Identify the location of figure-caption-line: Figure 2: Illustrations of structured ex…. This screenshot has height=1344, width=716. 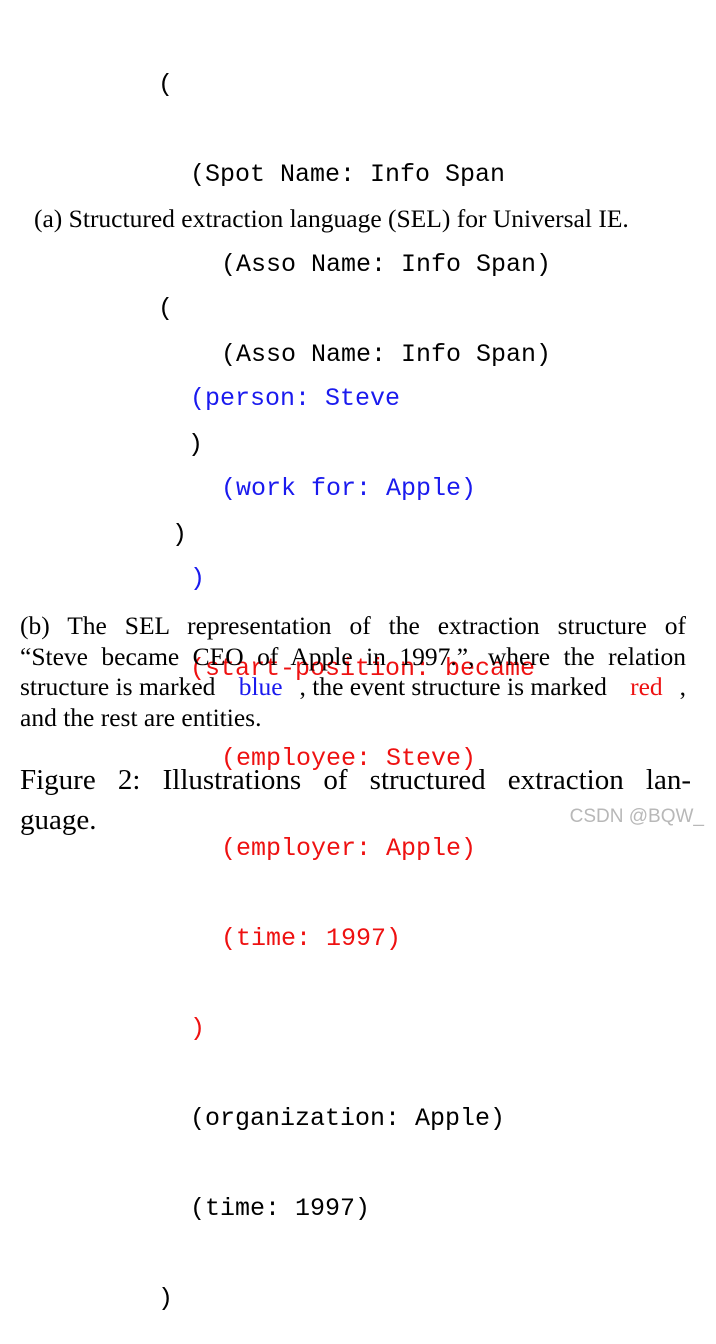
(355, 780).